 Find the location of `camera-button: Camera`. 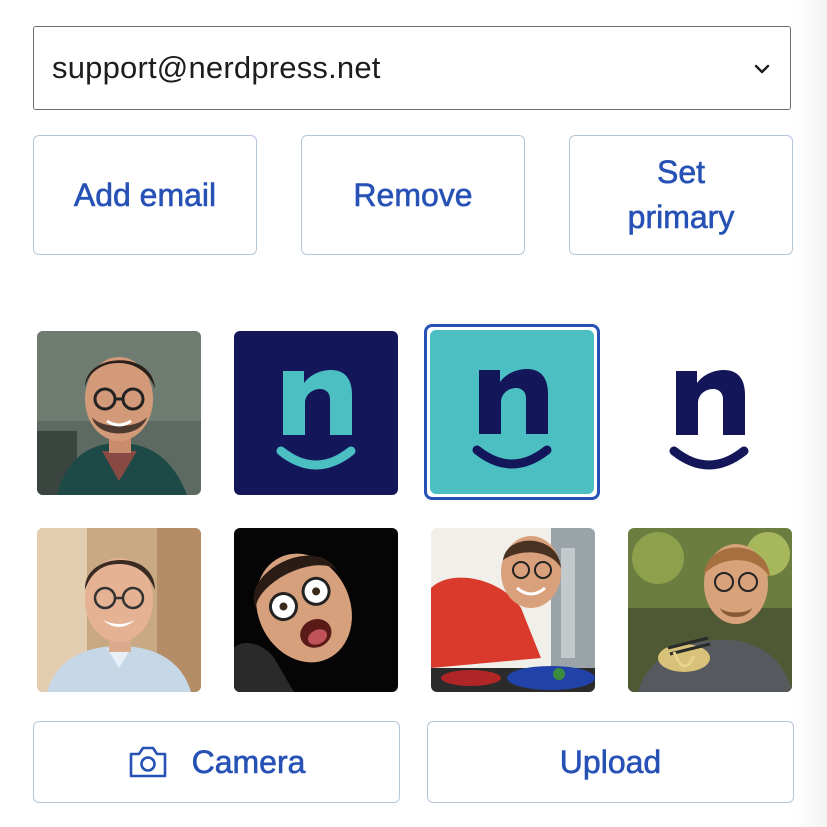

camera-button: Camera is located at coordinates (216, 762).